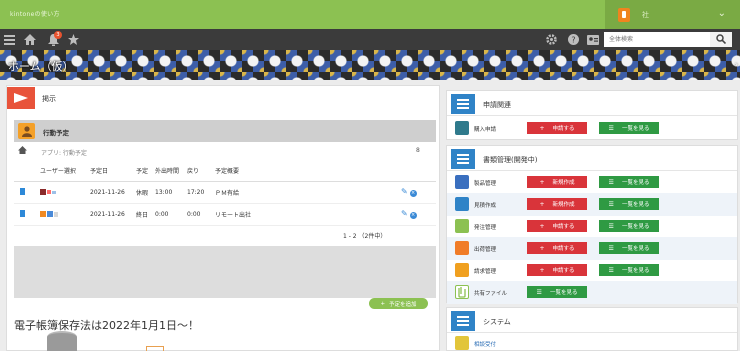 Image resolution: width=740 pixels, height=351 pixels. Describe the element at coordinates (490, 293) in the screenshot. I see `app-label: 共有ファイル` at that location.